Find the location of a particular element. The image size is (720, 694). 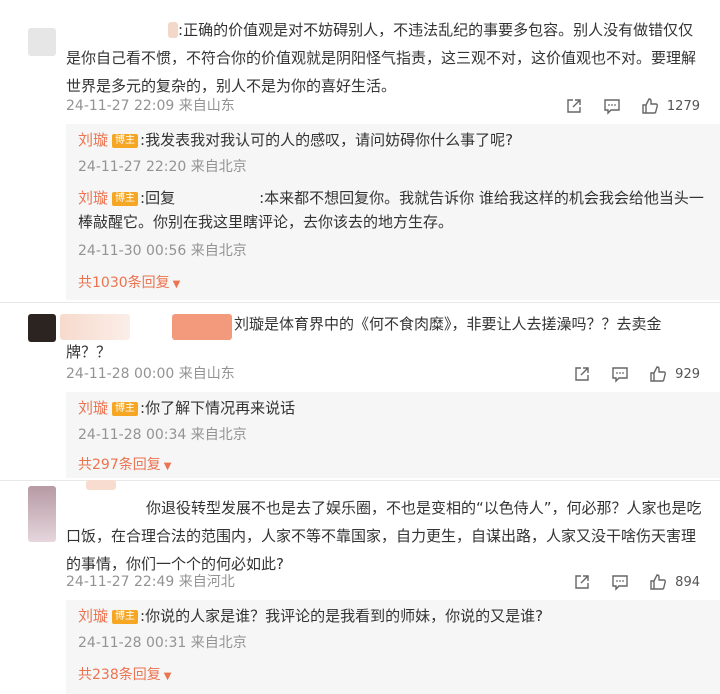

reply-meta: 24-11-27 22:20 来自北京 is located at coordinates (162, 167).